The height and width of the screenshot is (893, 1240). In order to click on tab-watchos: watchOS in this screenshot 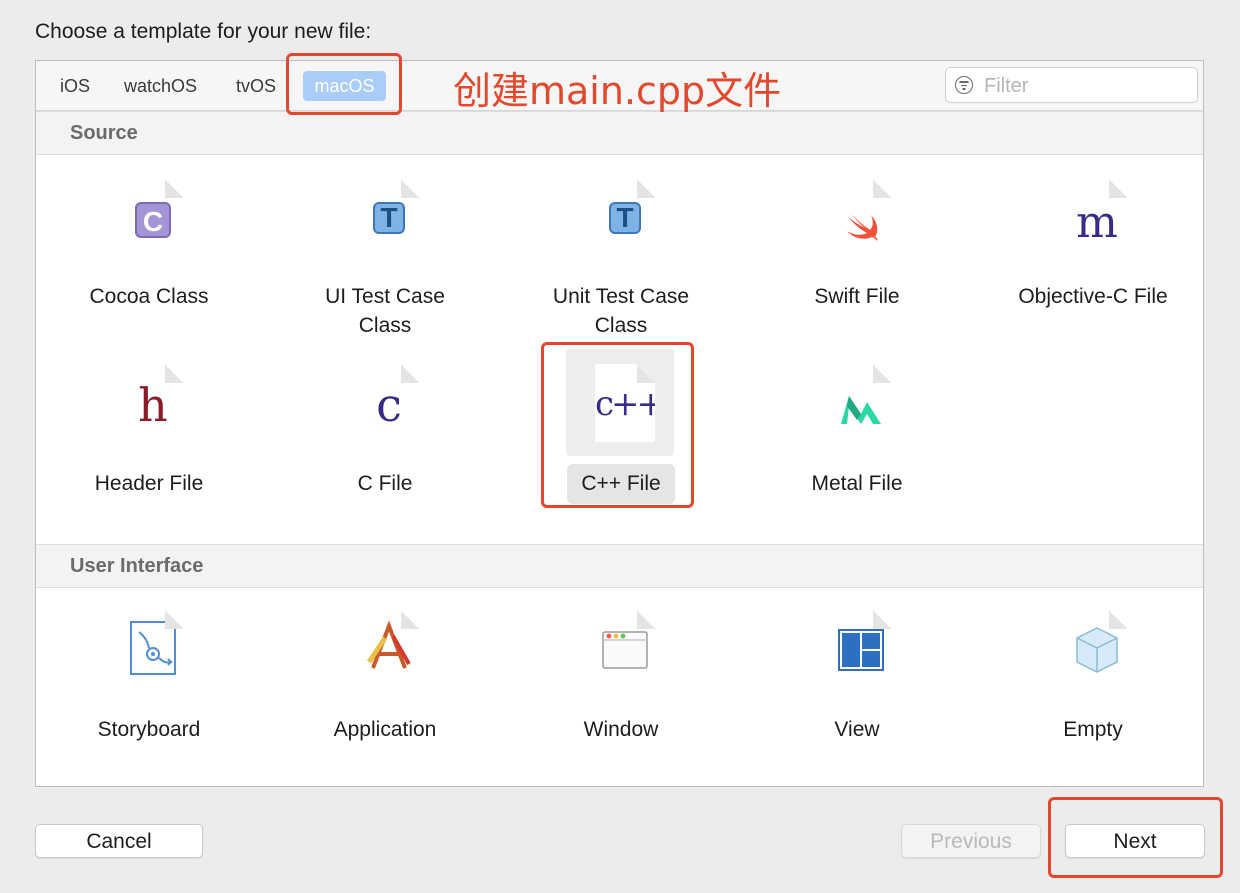, I will do `click(160, 86)`.